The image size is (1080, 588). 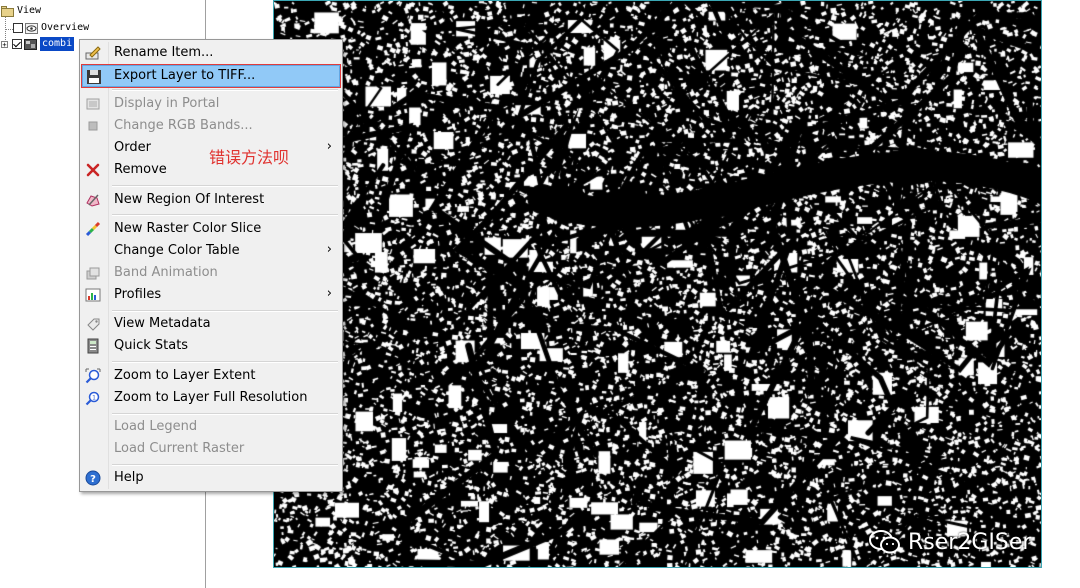 I want to click on tree-item-overview: Overview, so click(x=51, y=28).